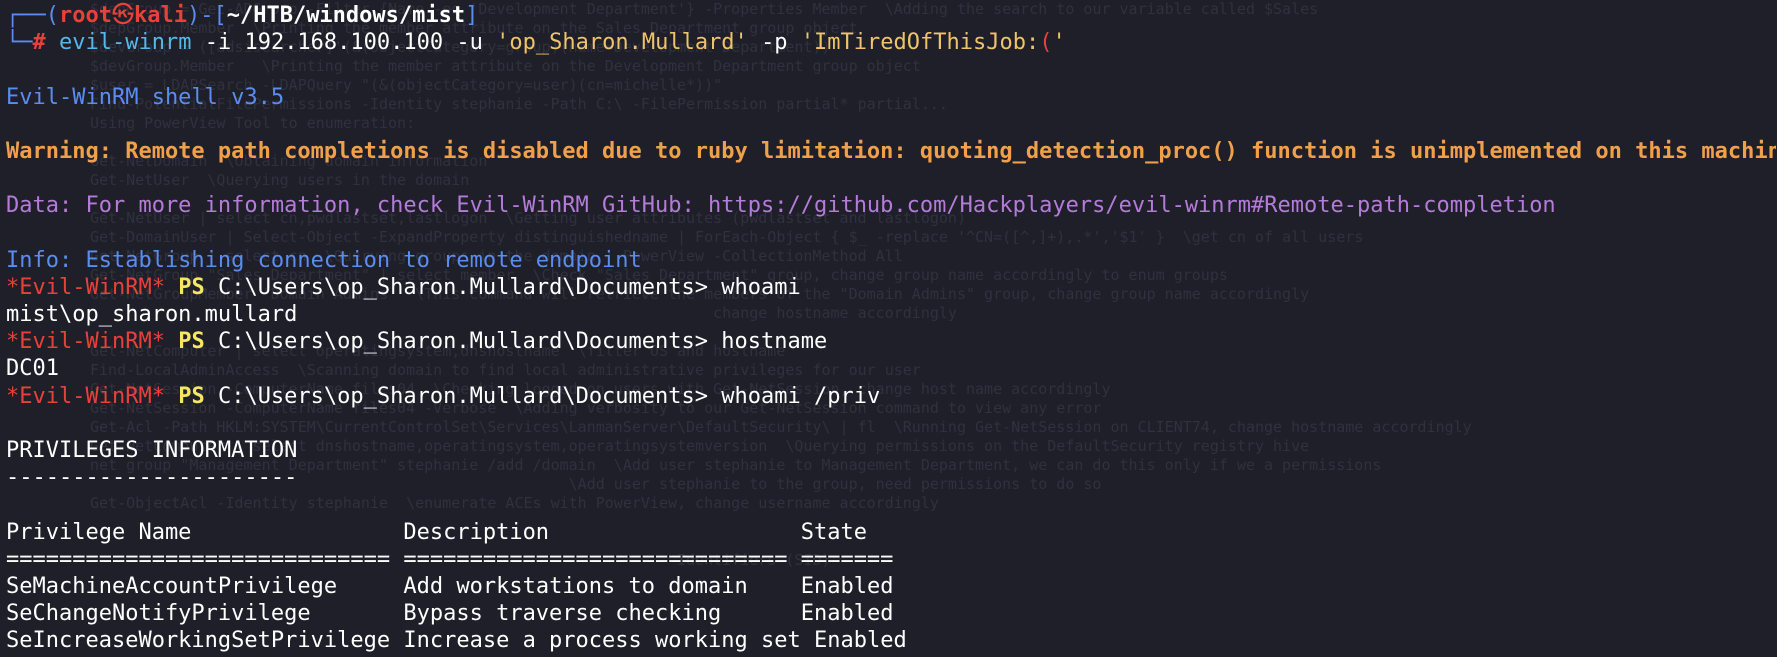 The height and width of the screenshot is (657, 1777). Describe the element at coordinates (891, 450) in the screenshot. I see `priv-header-line: PRIVILEGES INFORMATION` at that location.